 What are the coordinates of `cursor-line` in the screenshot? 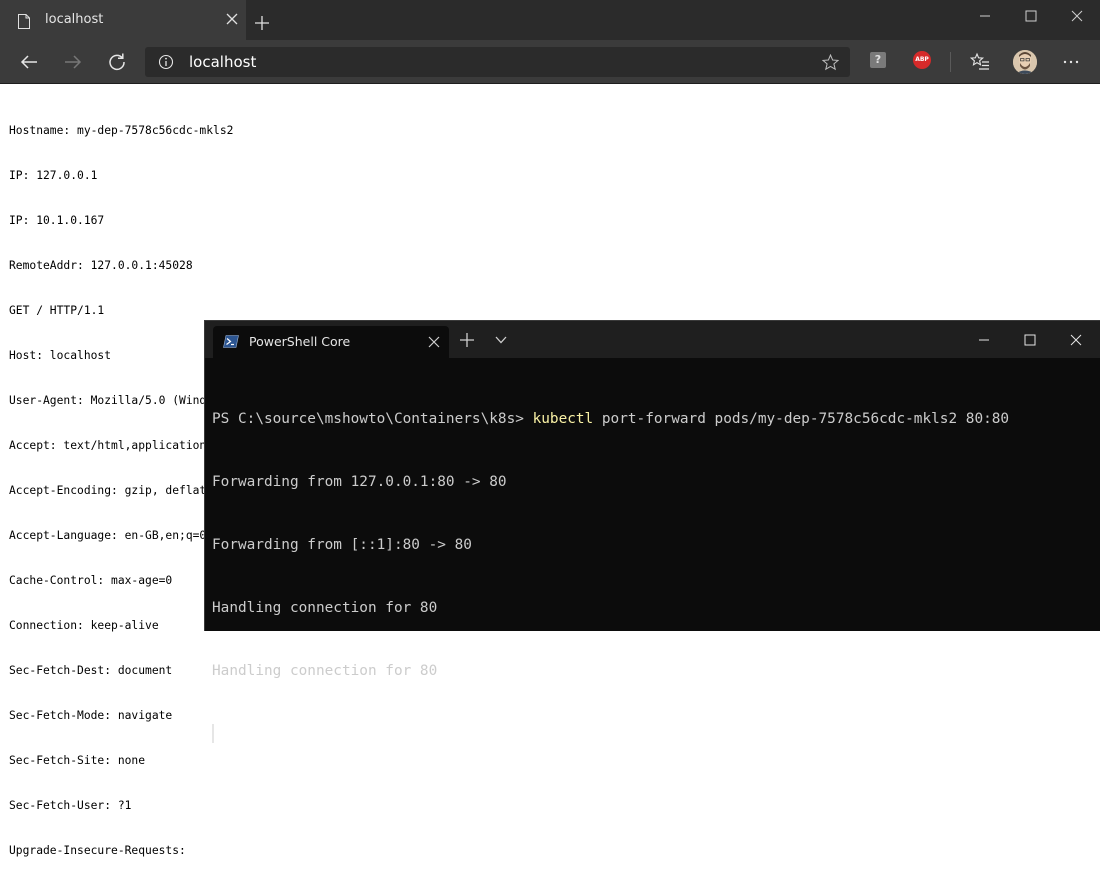 It's located at (610, 735).